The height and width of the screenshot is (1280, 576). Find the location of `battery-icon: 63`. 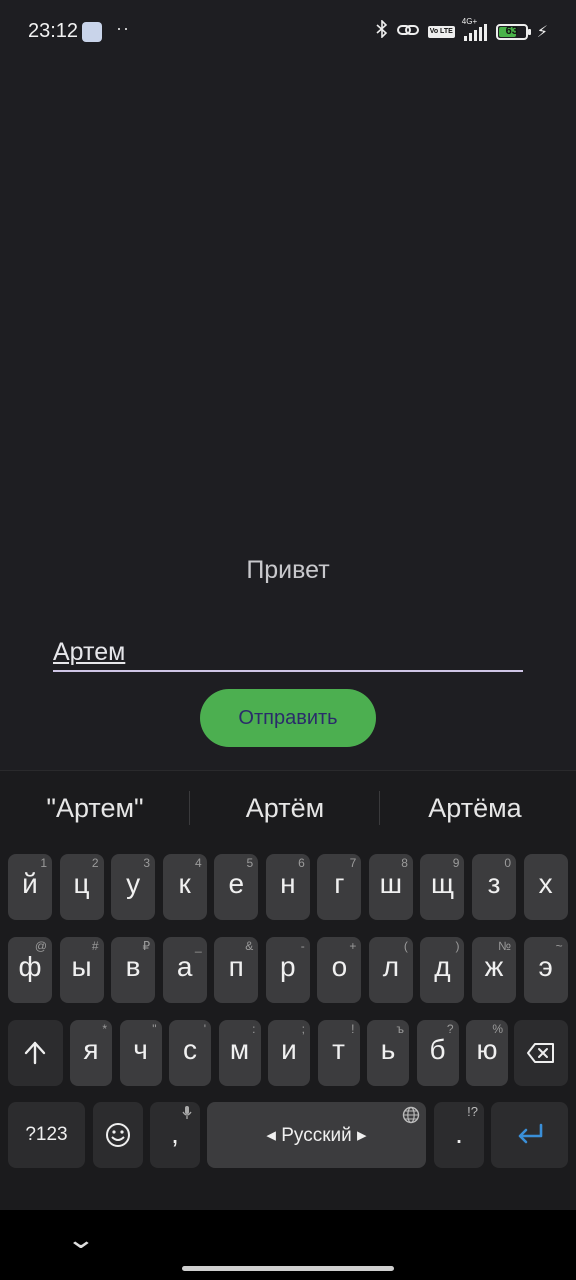

battery-icon: 63 is located at coordinates (513, 32).